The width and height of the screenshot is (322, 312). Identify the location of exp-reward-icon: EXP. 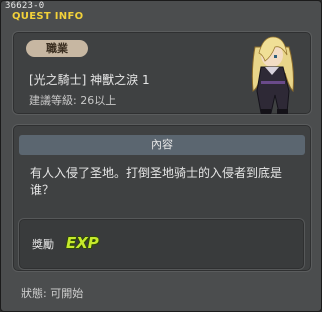
(82, 243).